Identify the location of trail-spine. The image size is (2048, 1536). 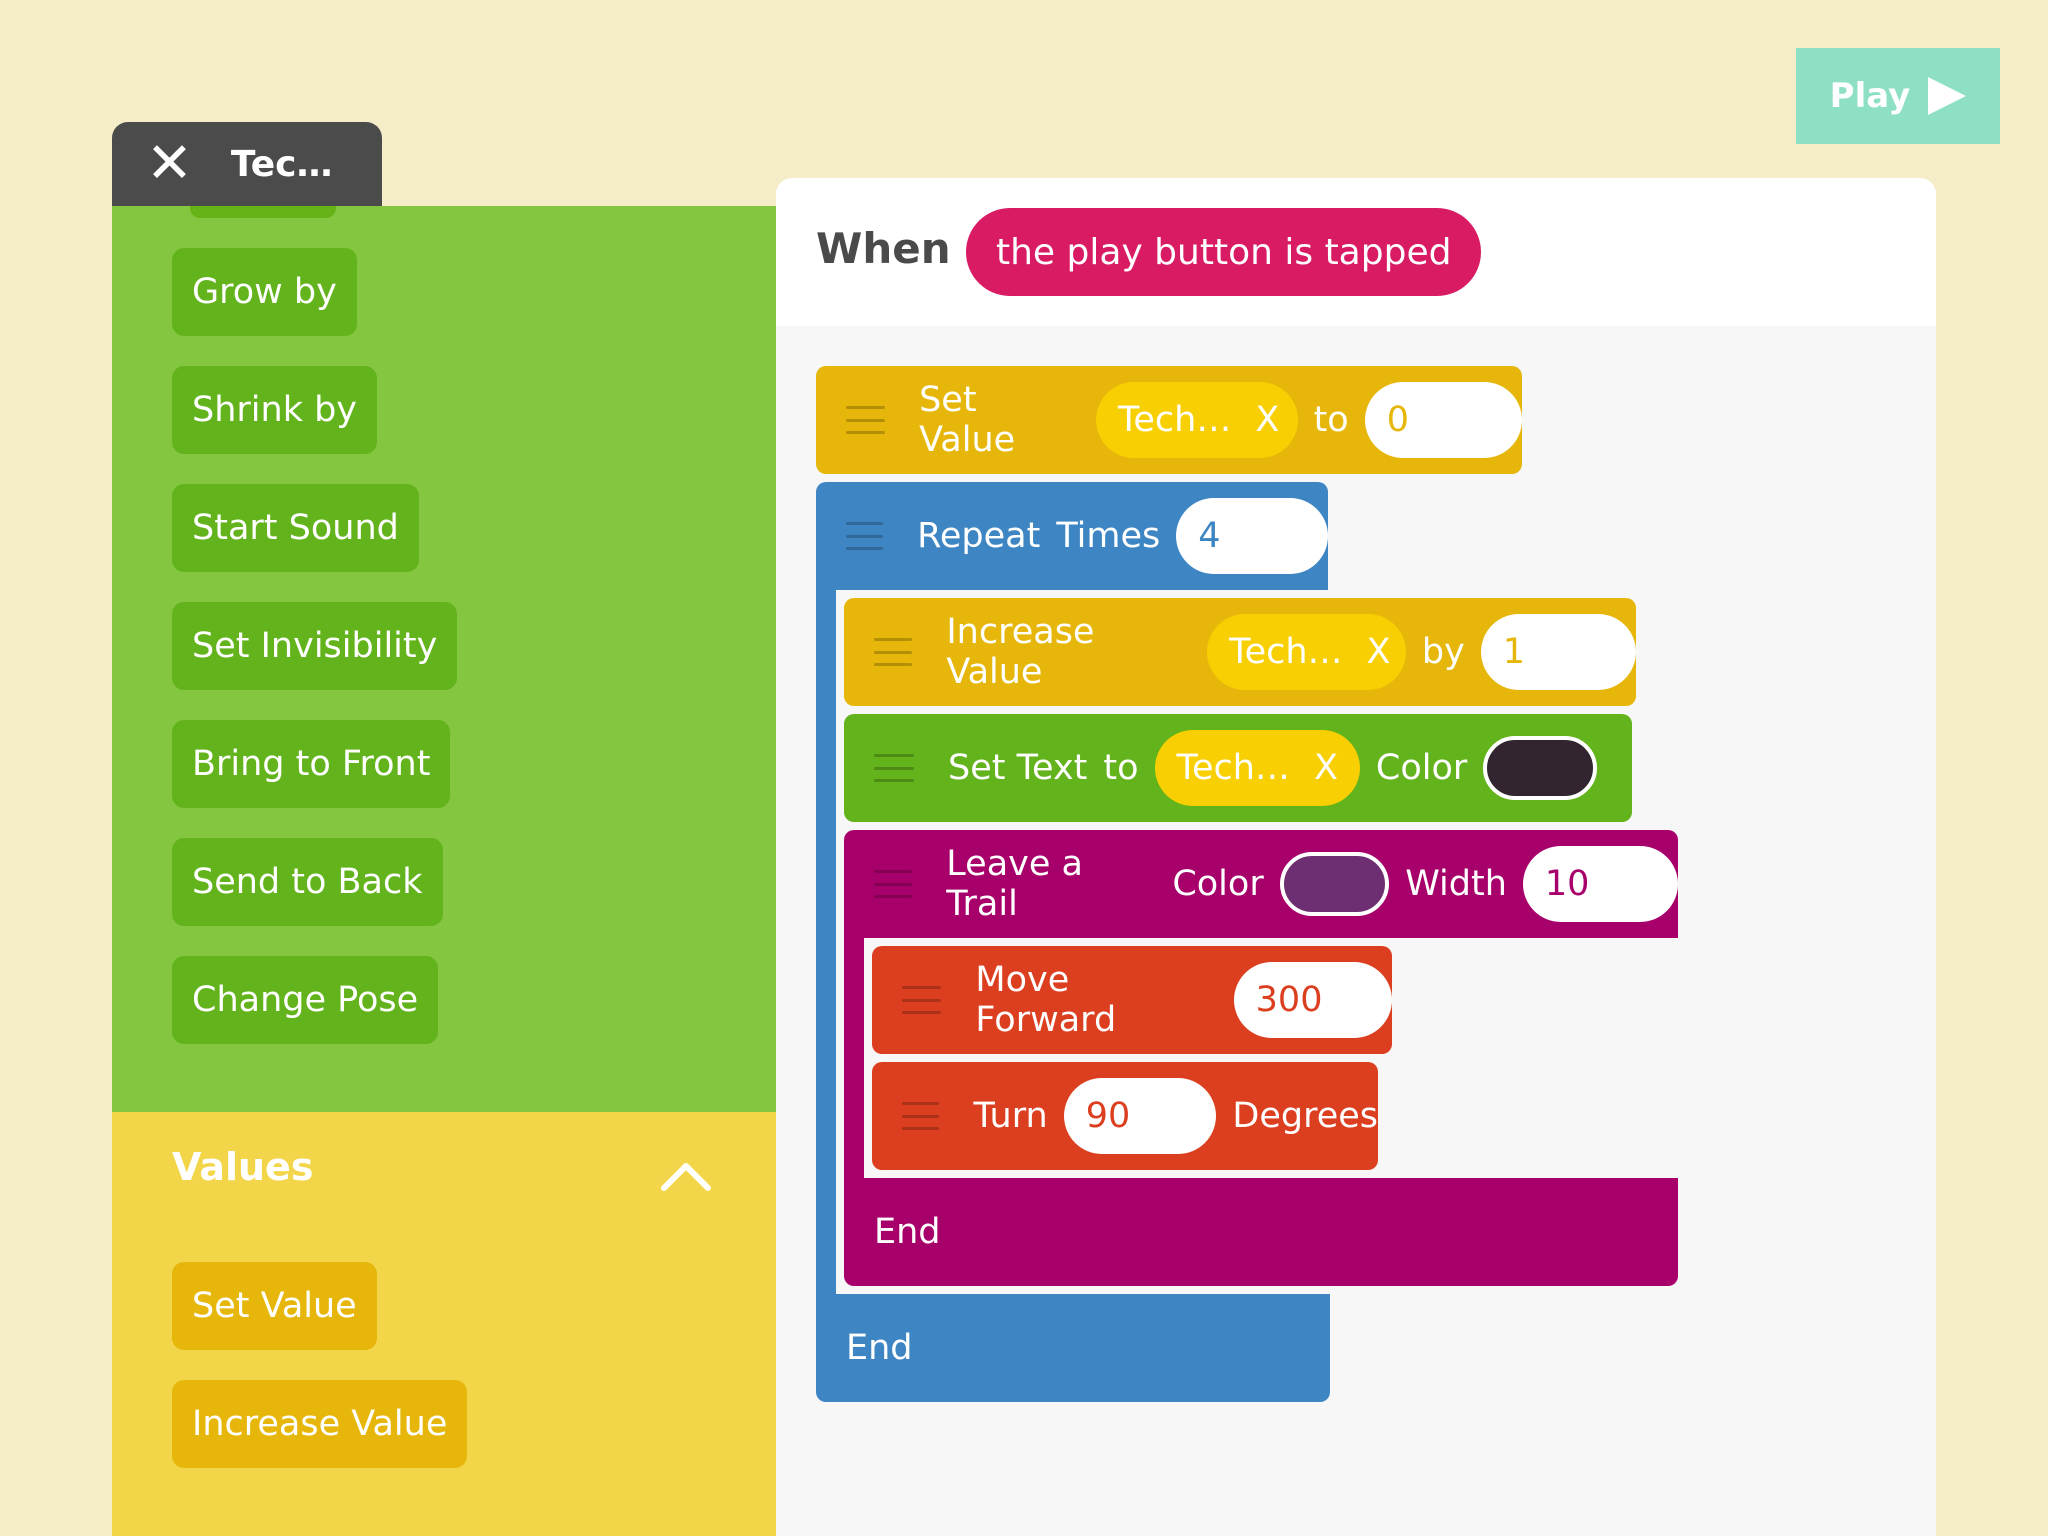
(854, 1058).